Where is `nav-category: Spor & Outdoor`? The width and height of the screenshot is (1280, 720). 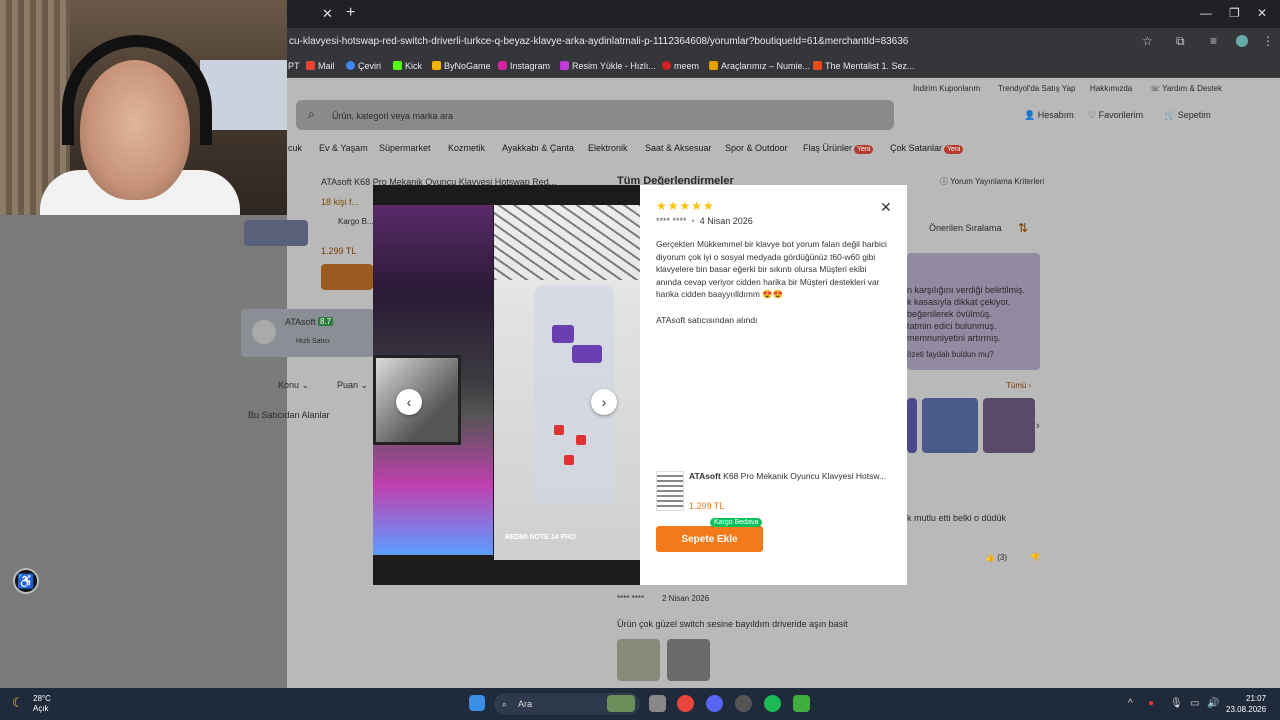 nav-category: Spor & Outdoor is located at coordinates (756, 148).